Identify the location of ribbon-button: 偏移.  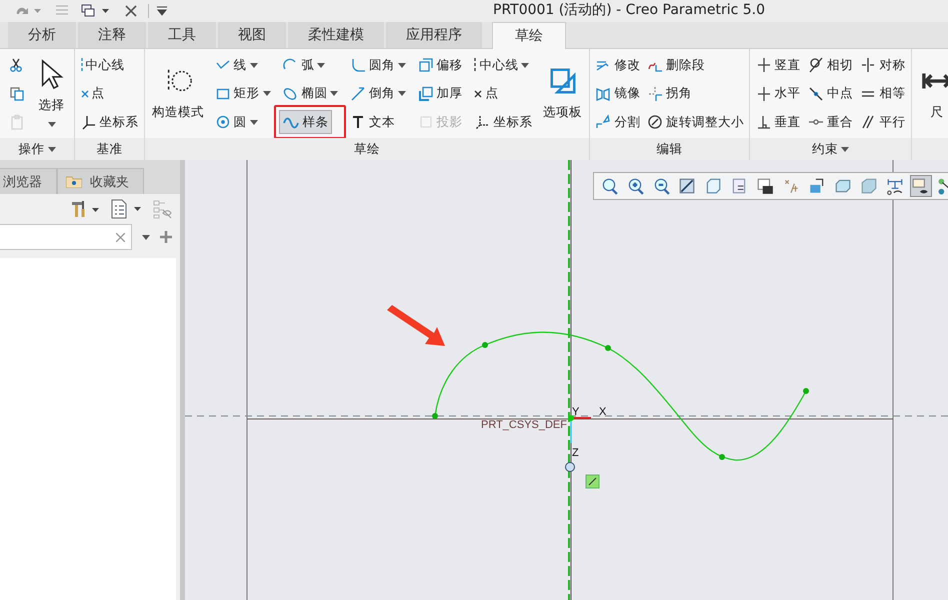
(440, 65).